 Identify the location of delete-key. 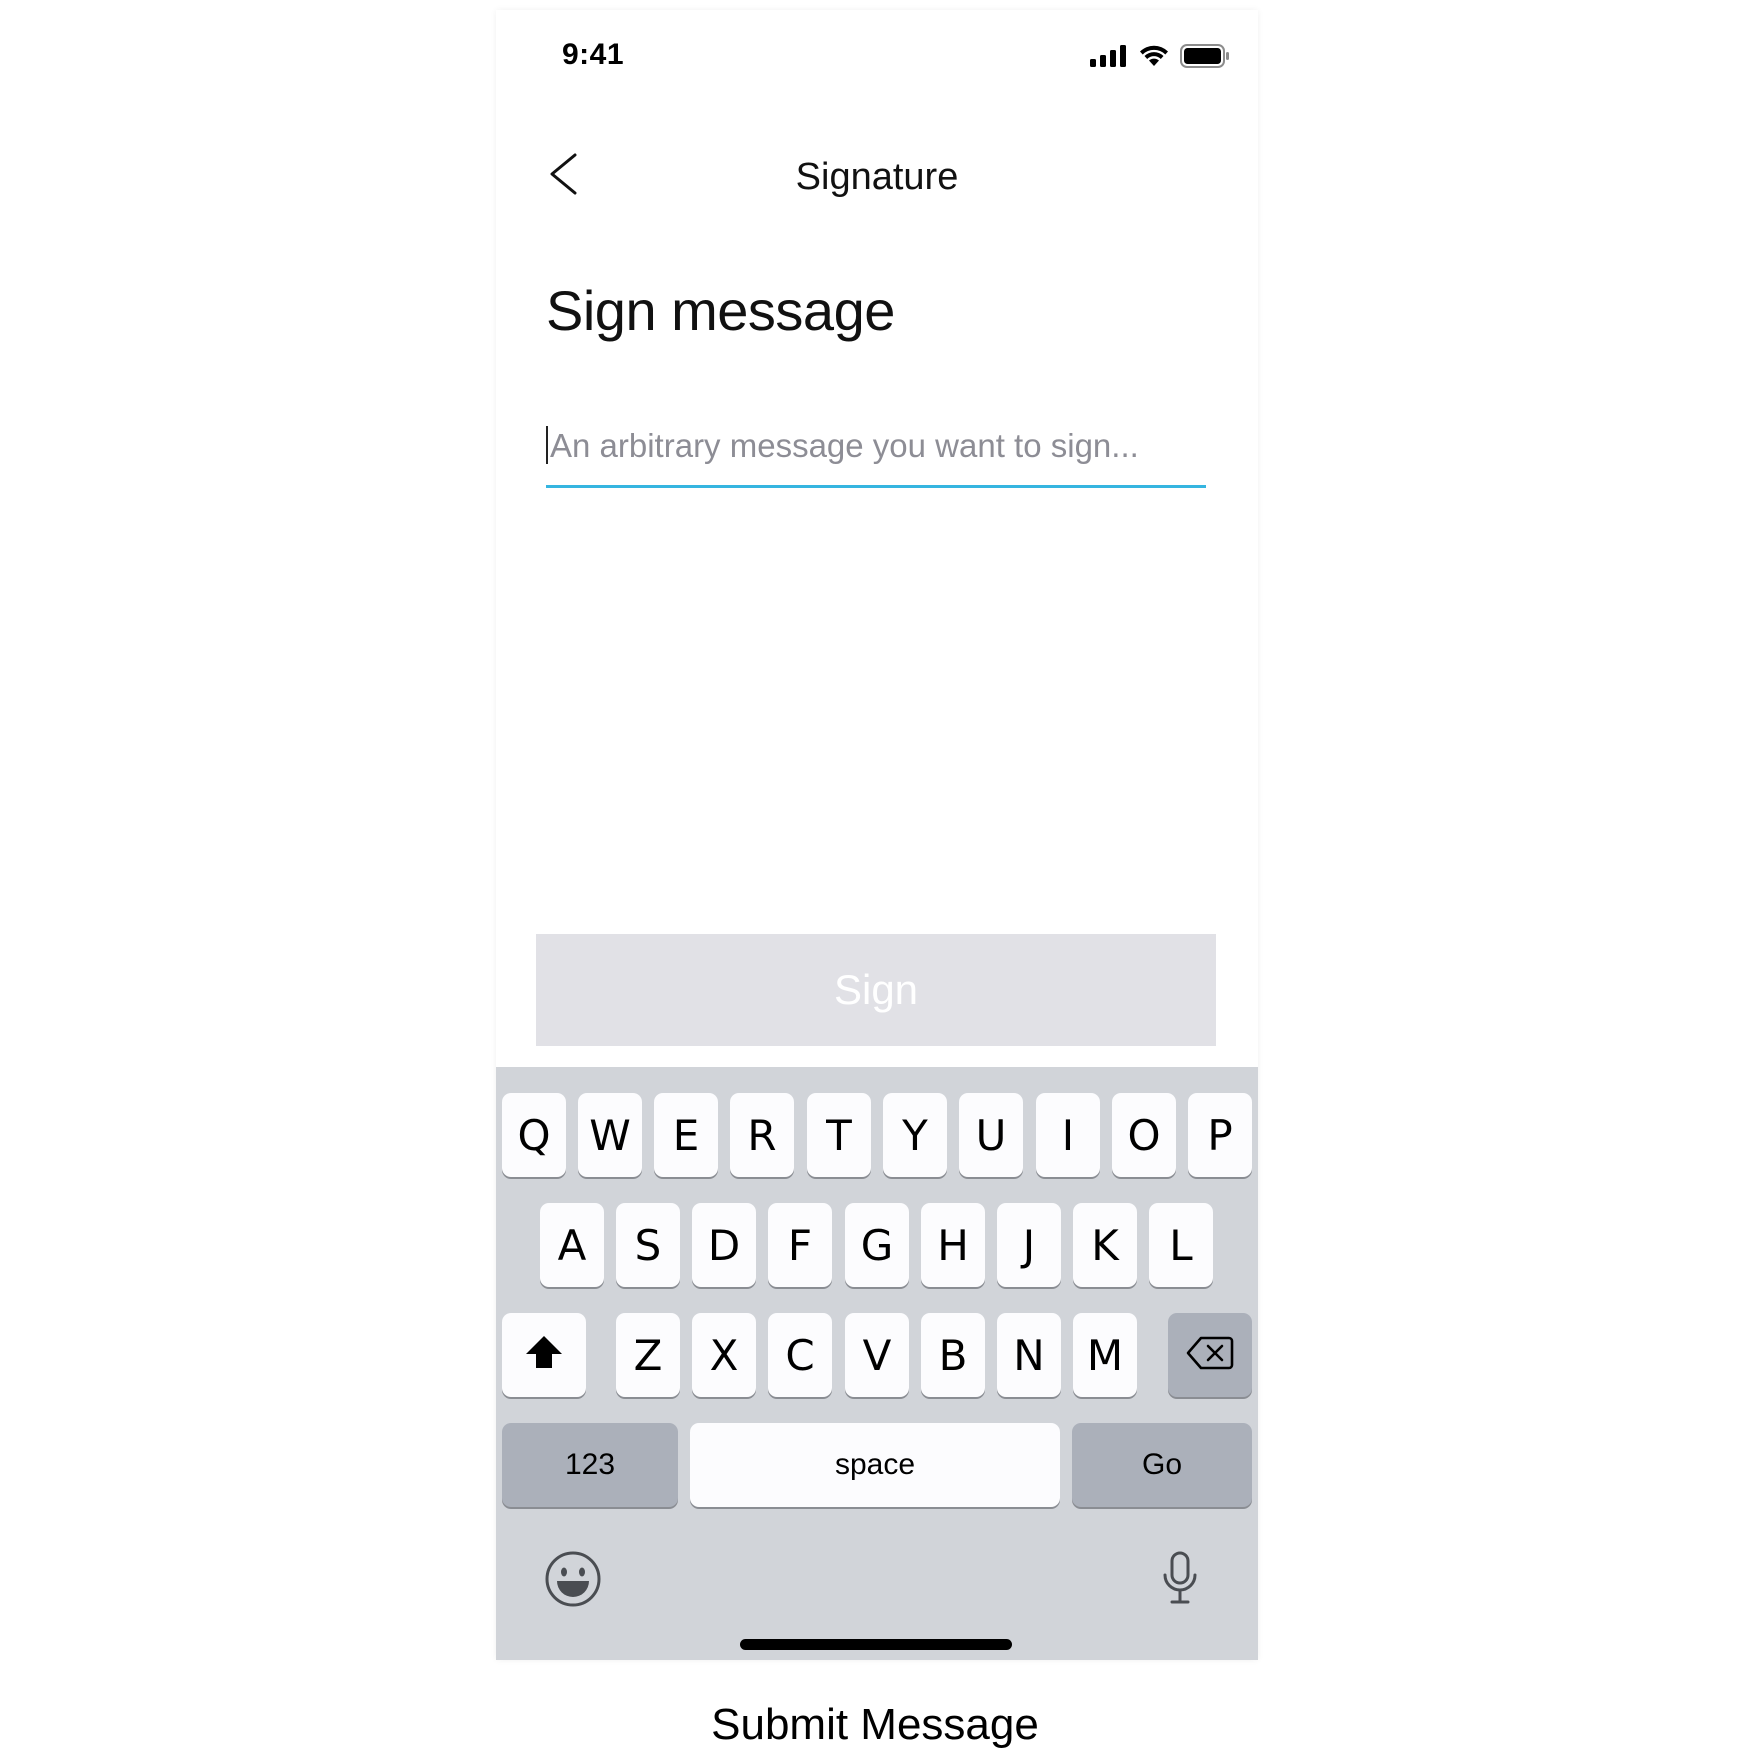
(1210, 1355).